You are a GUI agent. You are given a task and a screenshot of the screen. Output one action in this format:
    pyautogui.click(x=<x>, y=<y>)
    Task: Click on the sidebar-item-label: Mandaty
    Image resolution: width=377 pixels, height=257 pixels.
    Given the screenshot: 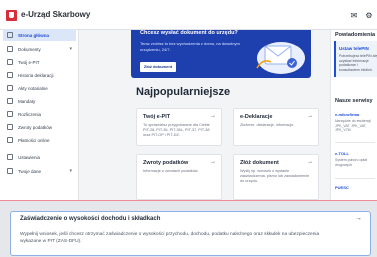 What is the action you would take?
    pyautogui.click(x=27, y=101)
    